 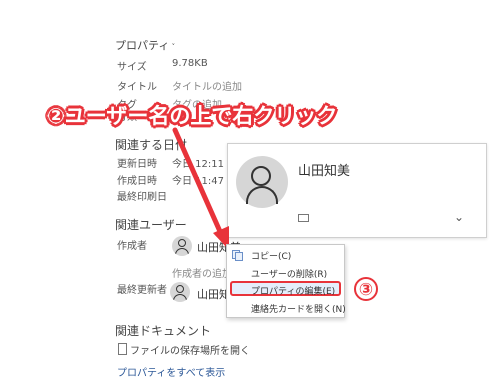 I want to click on menu-remove-user: ユーザーの削除(R), so click(x=289, y=273).